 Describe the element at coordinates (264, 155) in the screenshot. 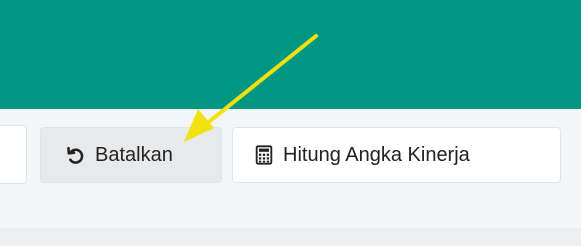

I see `calculator-icon` at that location.